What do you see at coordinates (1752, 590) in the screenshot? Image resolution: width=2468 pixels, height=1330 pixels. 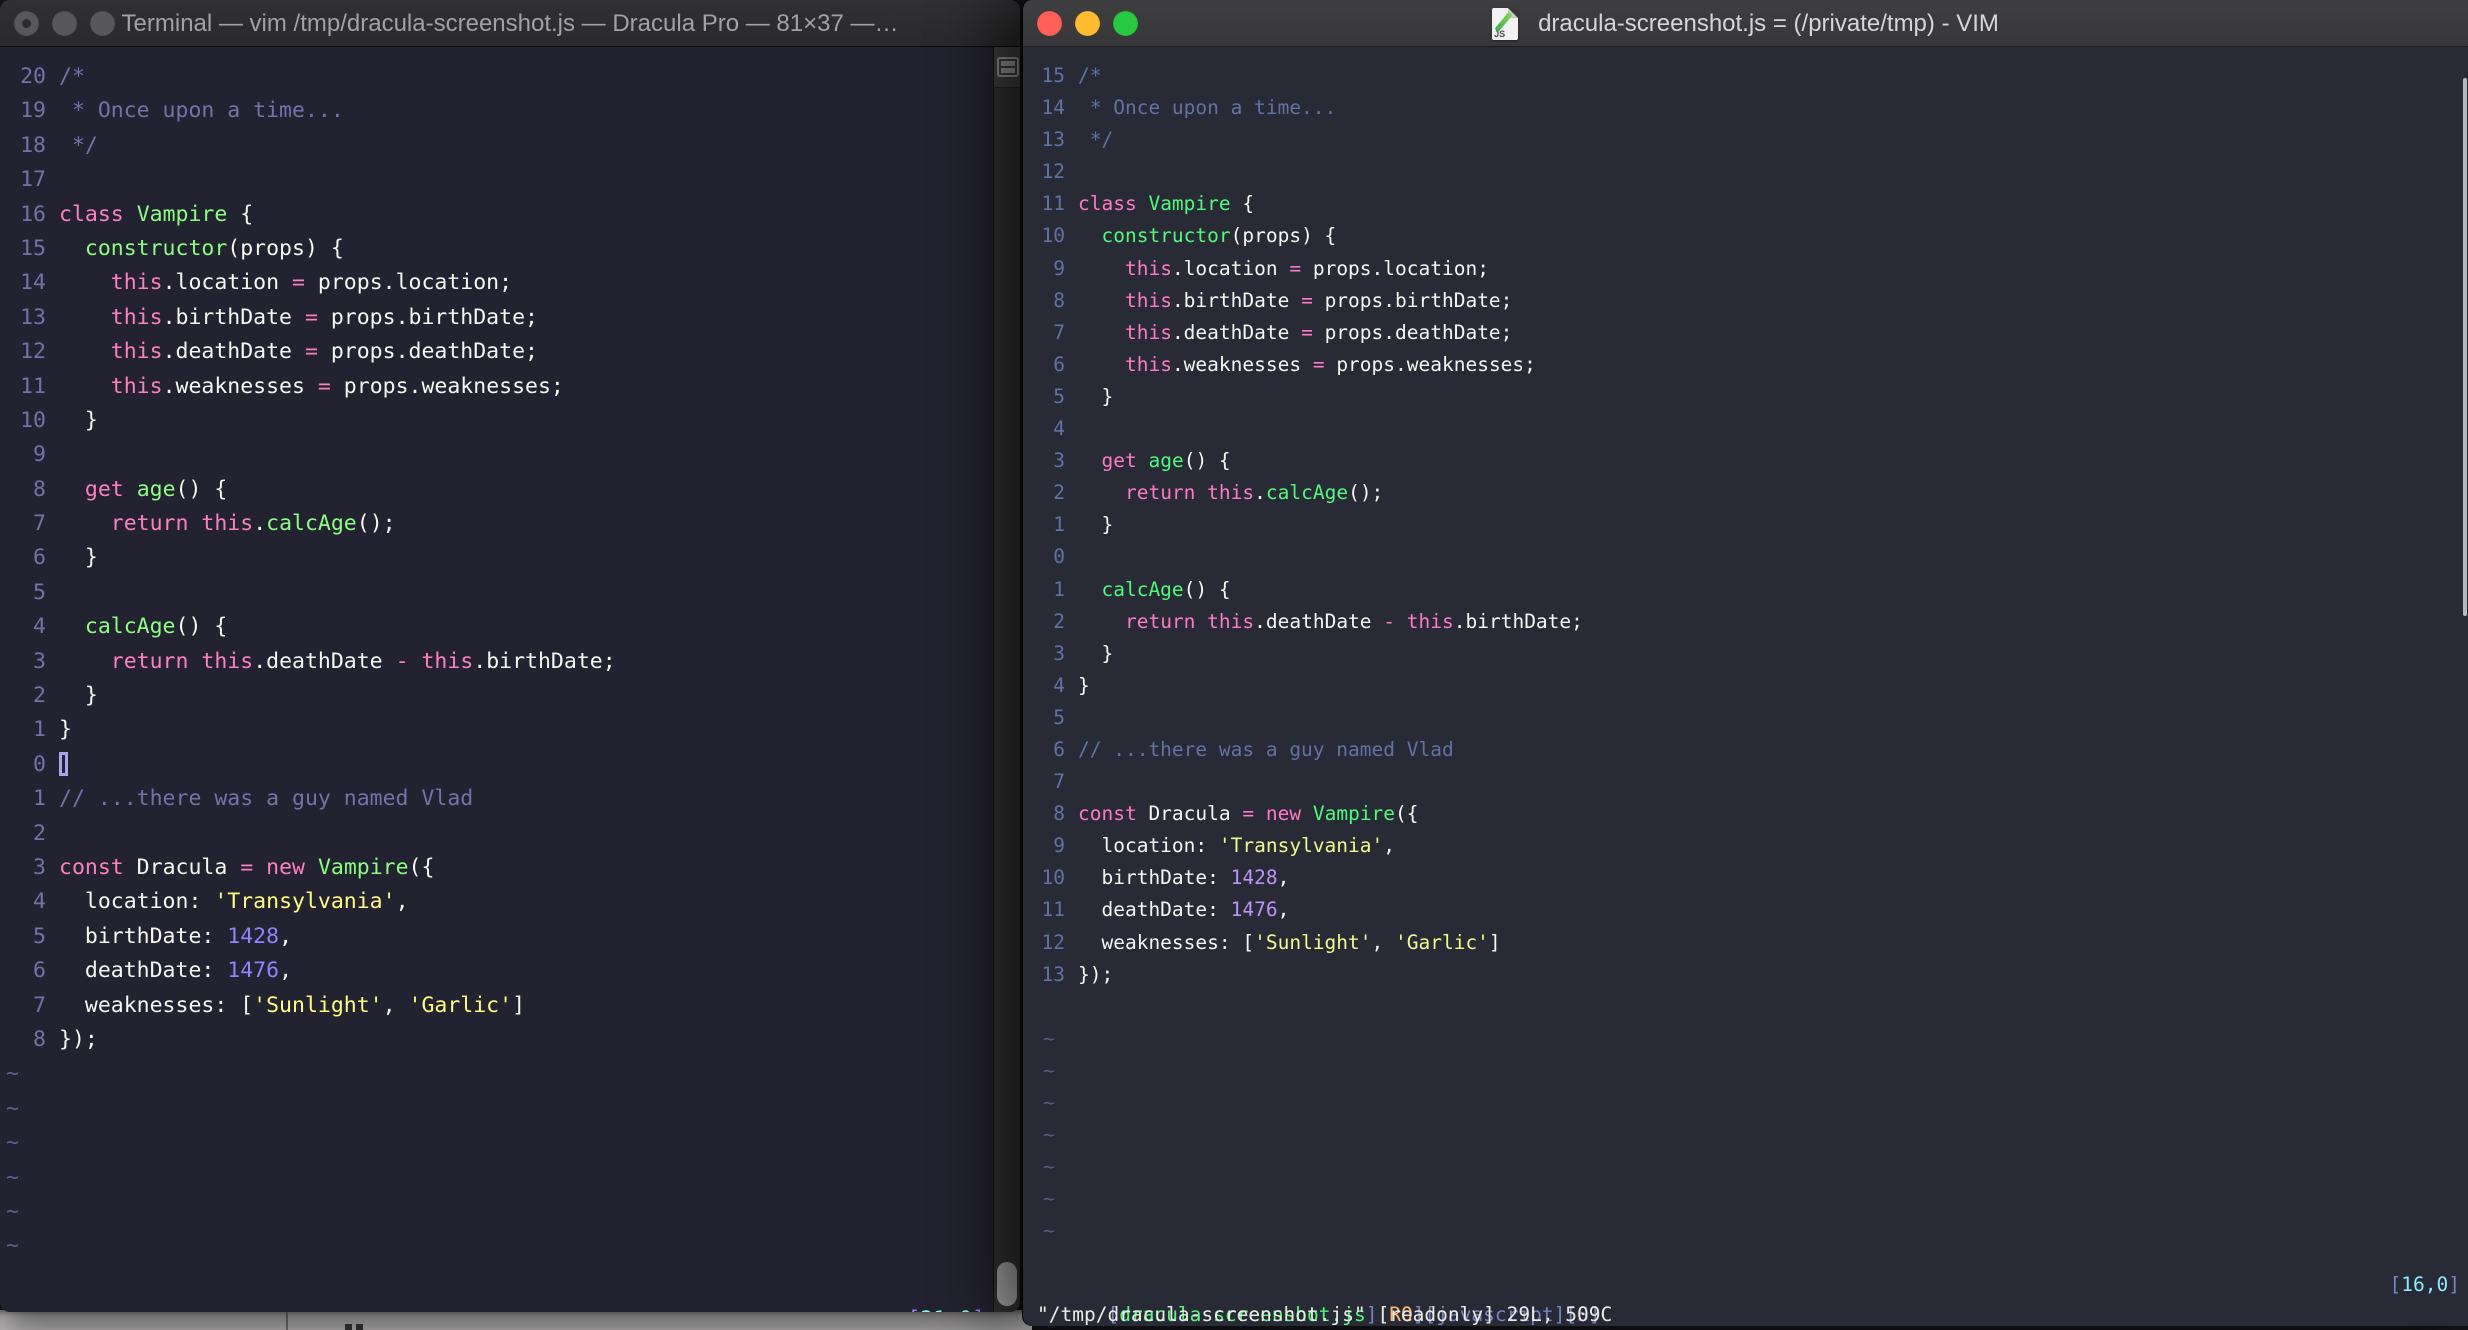 I see `code-line: 1 calcAge() {` at bounding box center [1752, 590].